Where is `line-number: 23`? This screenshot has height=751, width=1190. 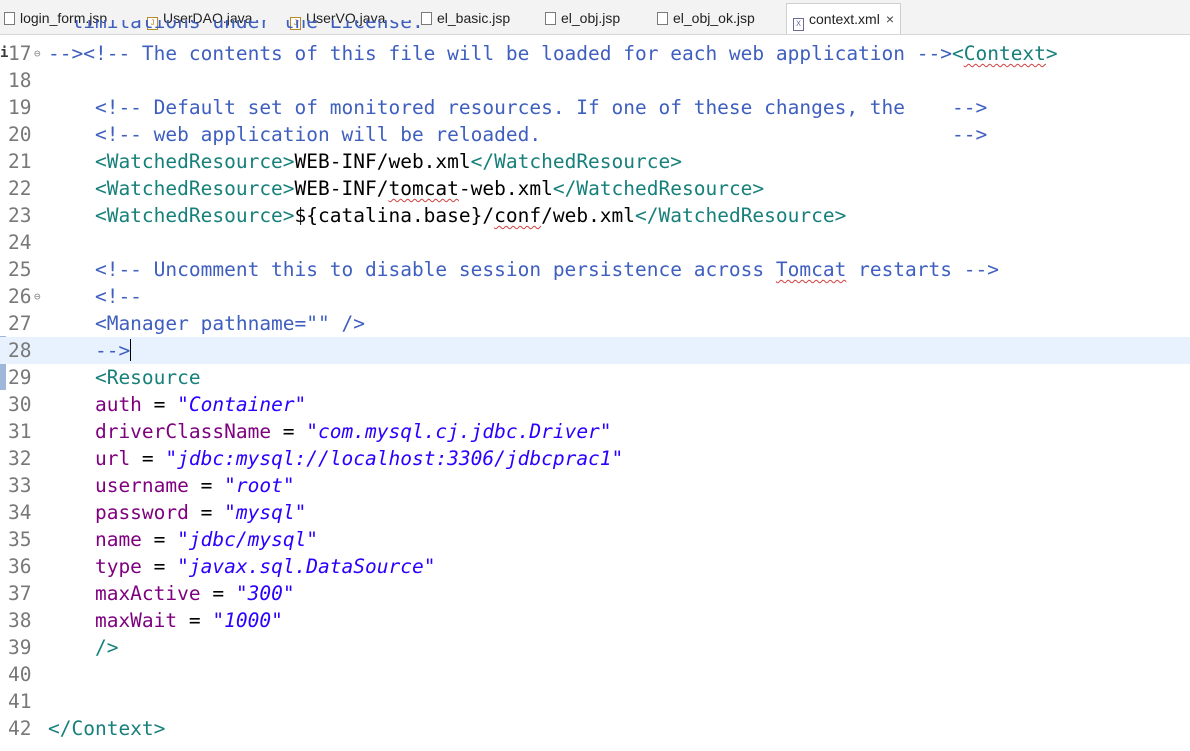 line-number: 23 is located at coordinates (20, 215).